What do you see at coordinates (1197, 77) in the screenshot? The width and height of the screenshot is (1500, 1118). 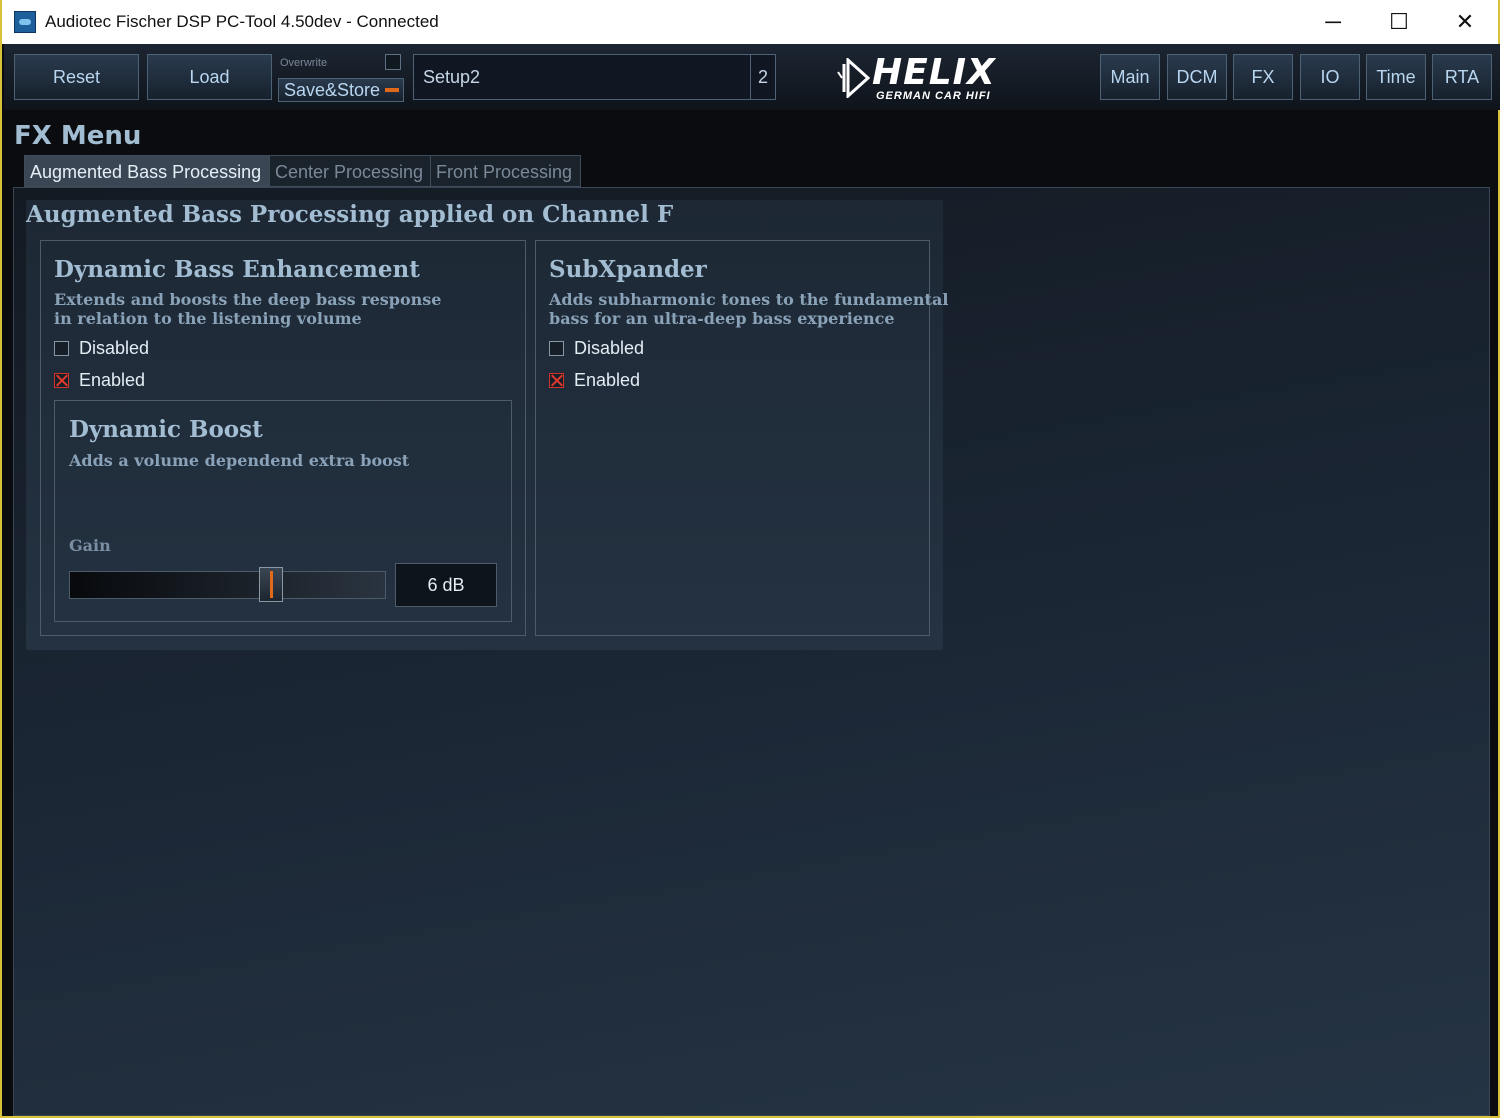 I see `nav-dcm-button: DCM` at bounding box center [1197, 77].